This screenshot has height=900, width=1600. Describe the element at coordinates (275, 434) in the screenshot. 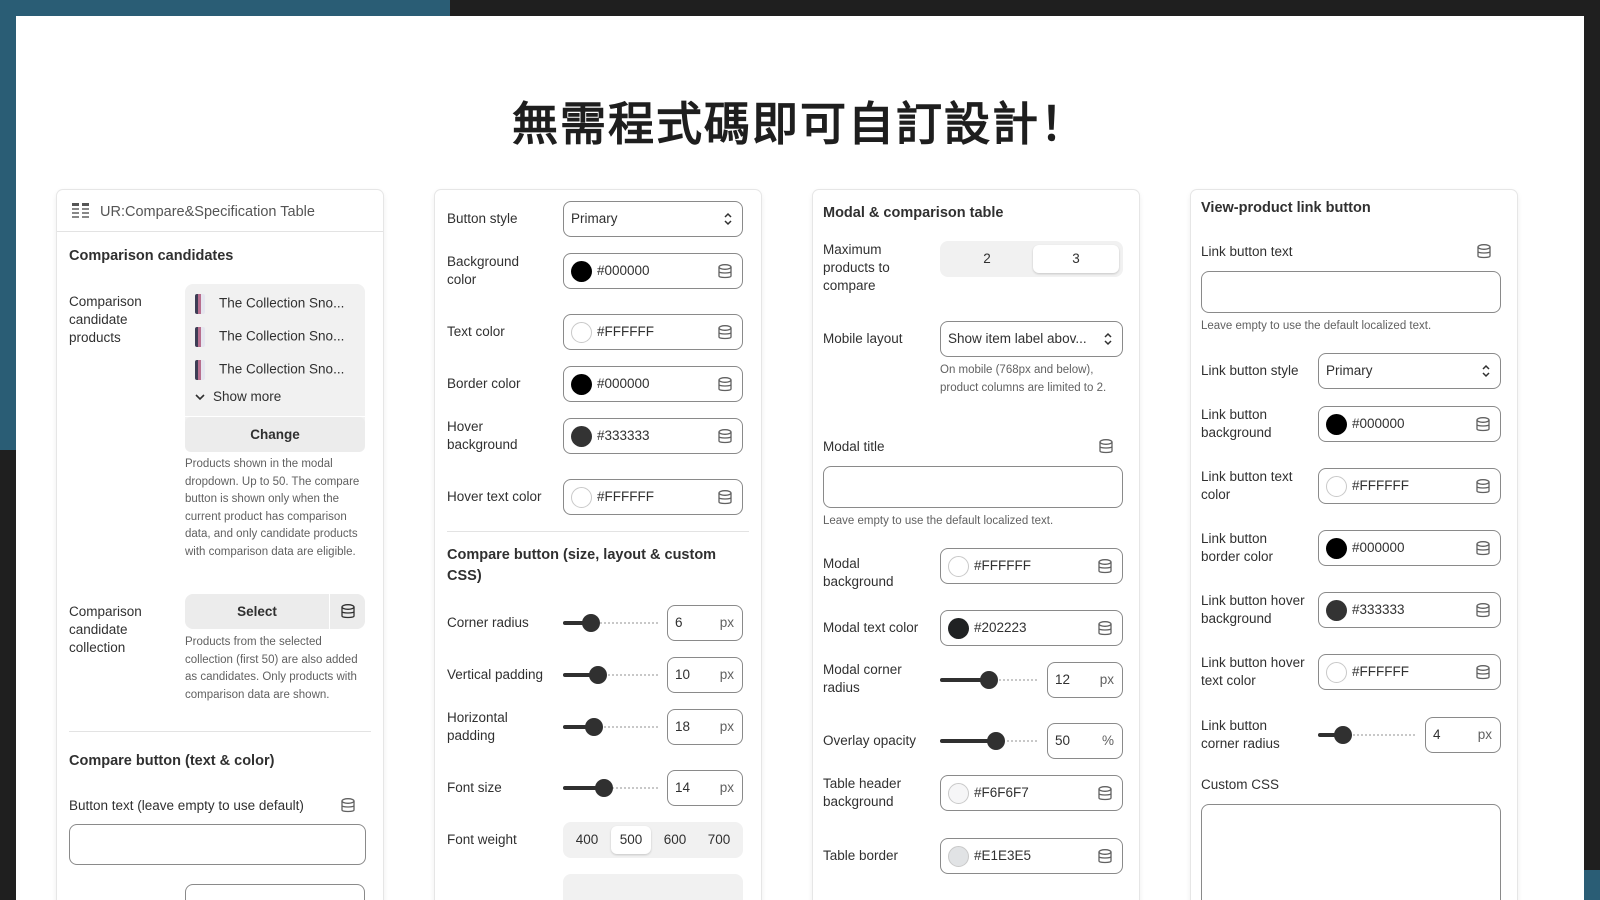

I see `change-button: Change` at that location.